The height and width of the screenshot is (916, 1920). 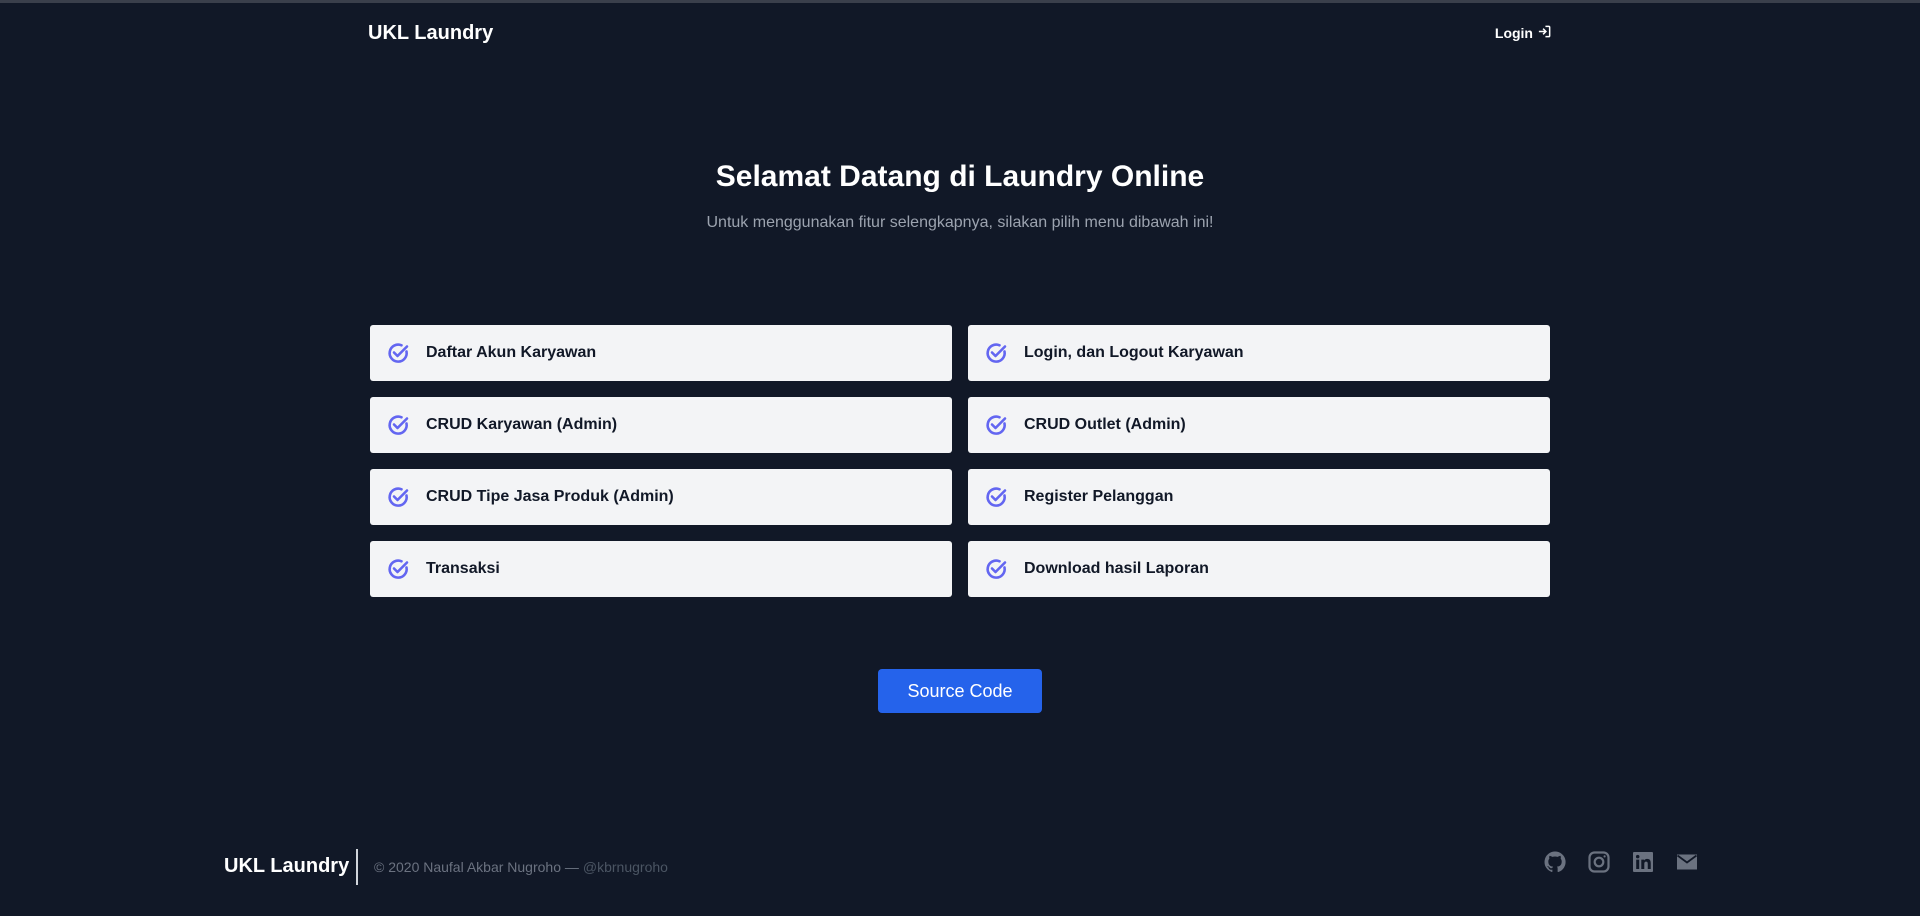 I want to click on github-icon, so click(x=1555, y=862).